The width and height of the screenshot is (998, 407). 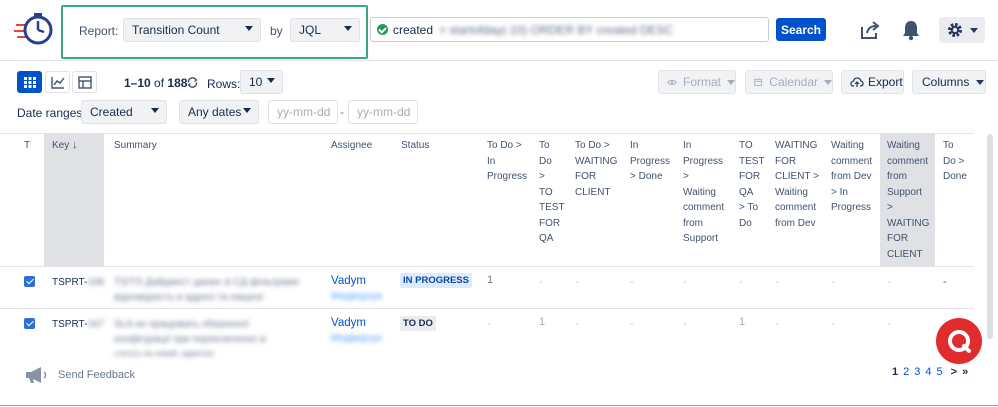 I want to click on export-button: Export, so click(x=872, y=82).